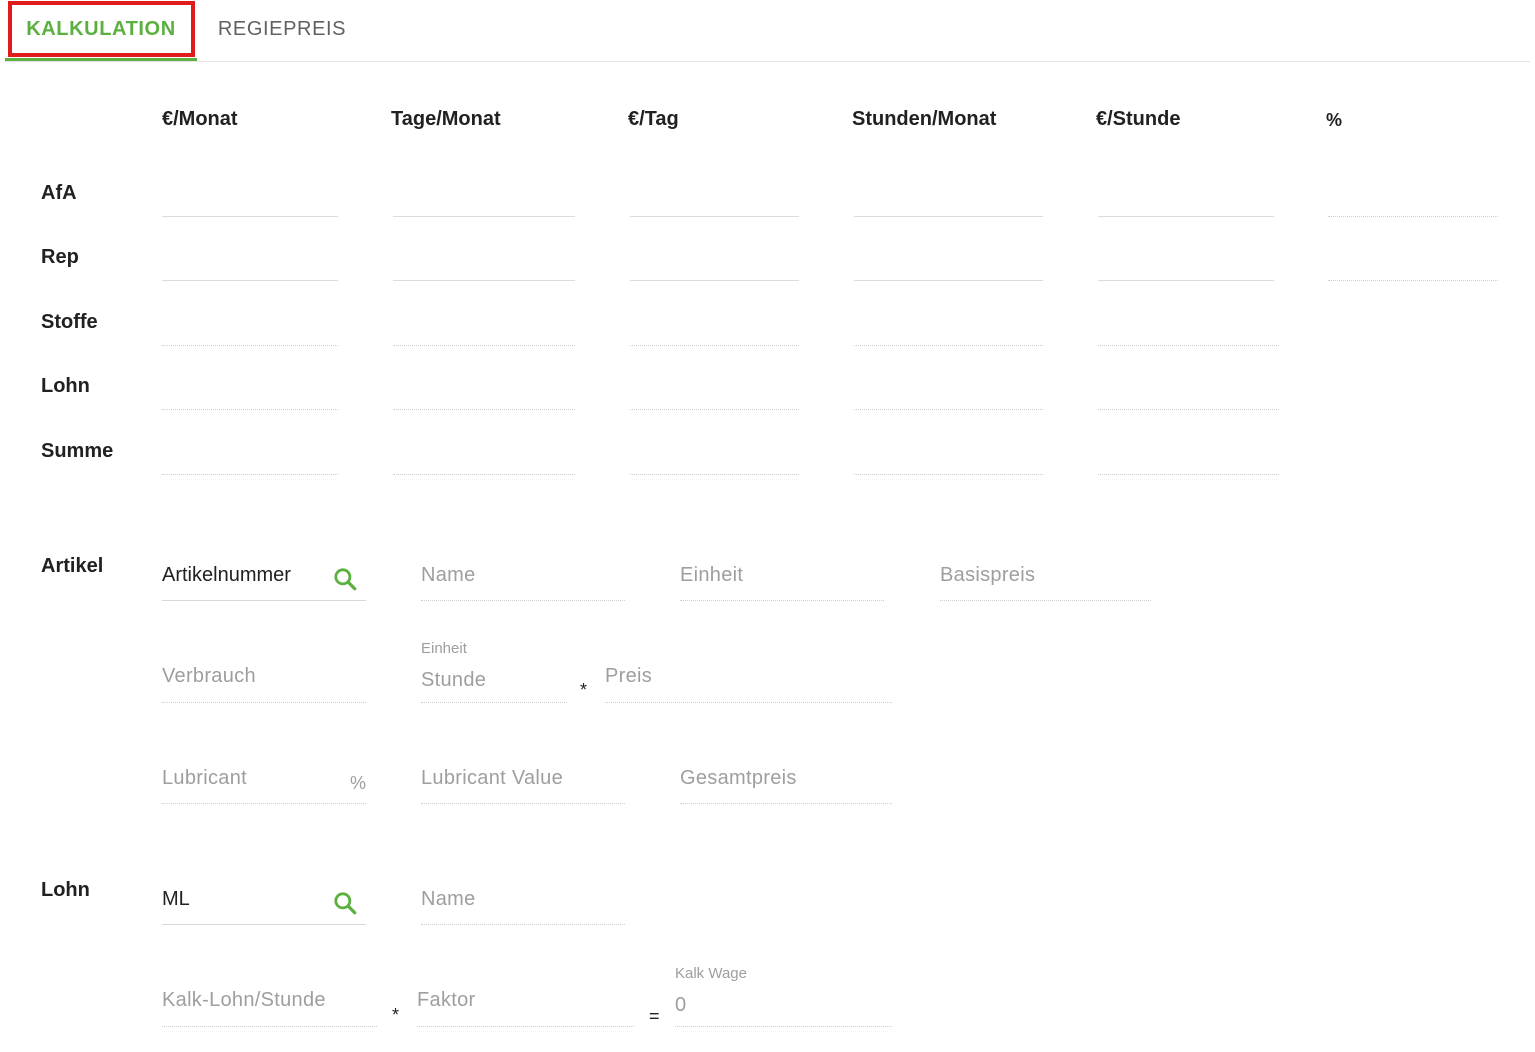 The height and width of the screenshot is (1052, 1535). What do you see at coordinates (714, 216) in the screenshot?
I see `afa-eur-tag-field` at bounding box center [714, 216].